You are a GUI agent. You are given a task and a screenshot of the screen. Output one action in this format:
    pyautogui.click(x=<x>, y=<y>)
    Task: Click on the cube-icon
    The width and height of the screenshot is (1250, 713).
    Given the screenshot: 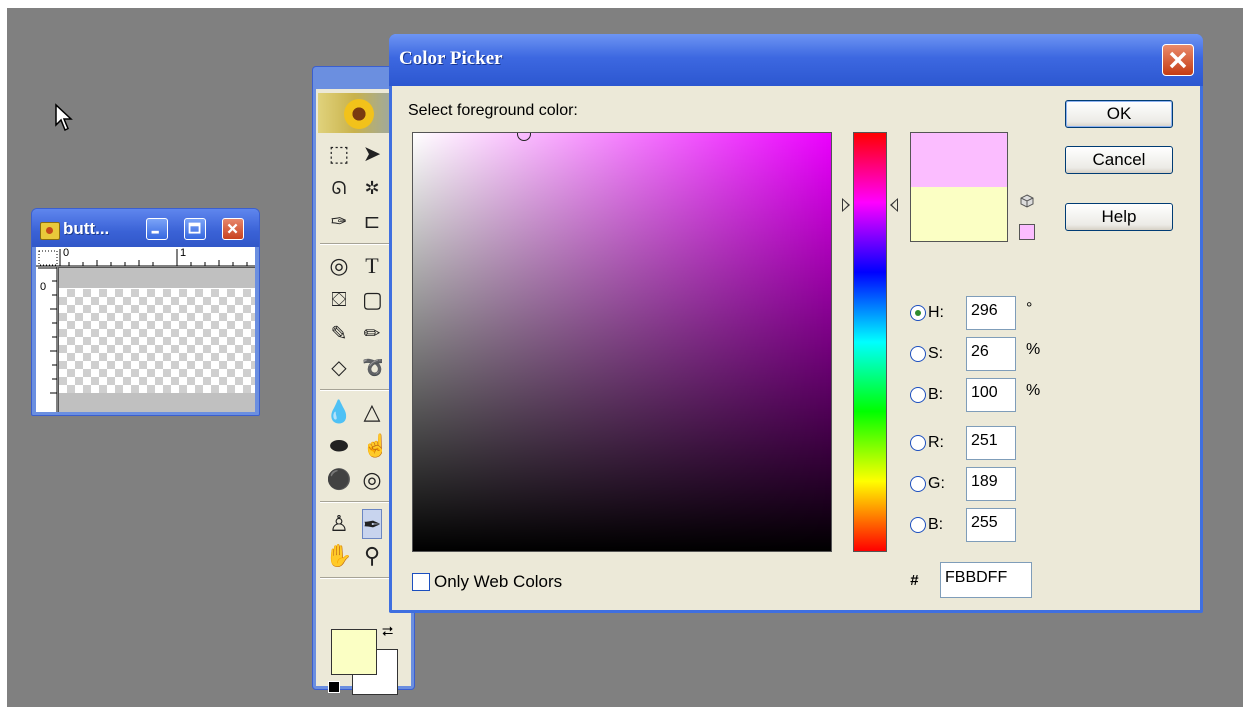 What is the action you would take?
    pyautogui.click(x=1027, y=201)
    